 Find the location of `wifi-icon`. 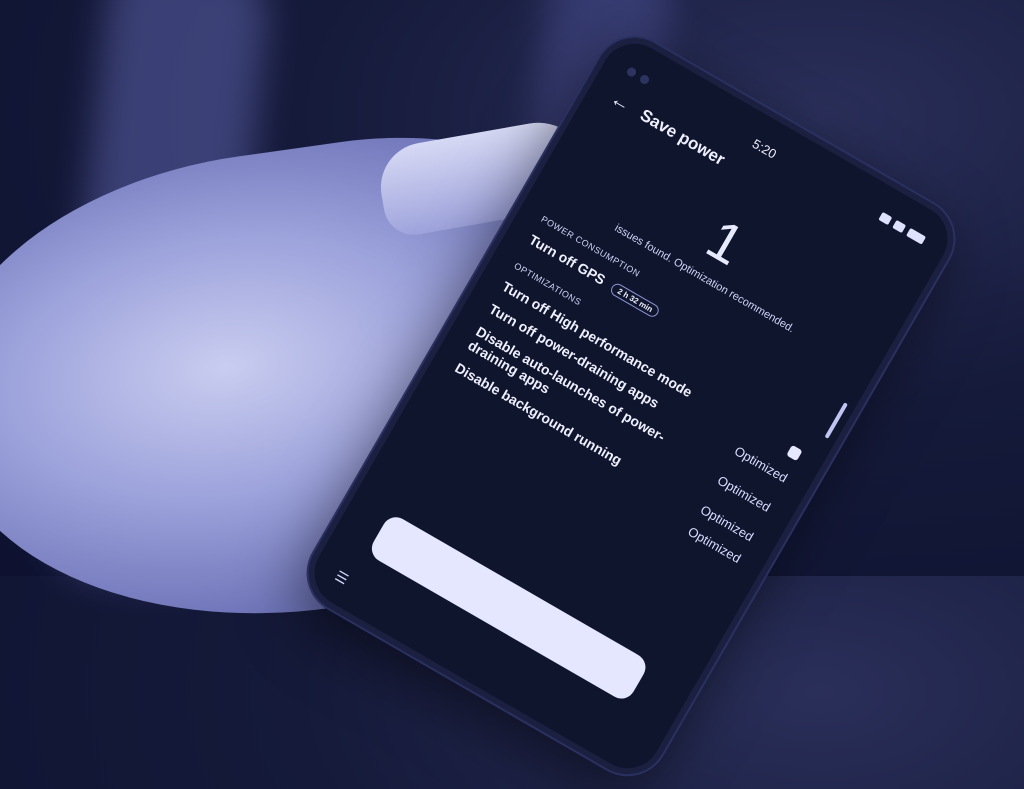

wifi-icon is located at coordinates (899, 226).